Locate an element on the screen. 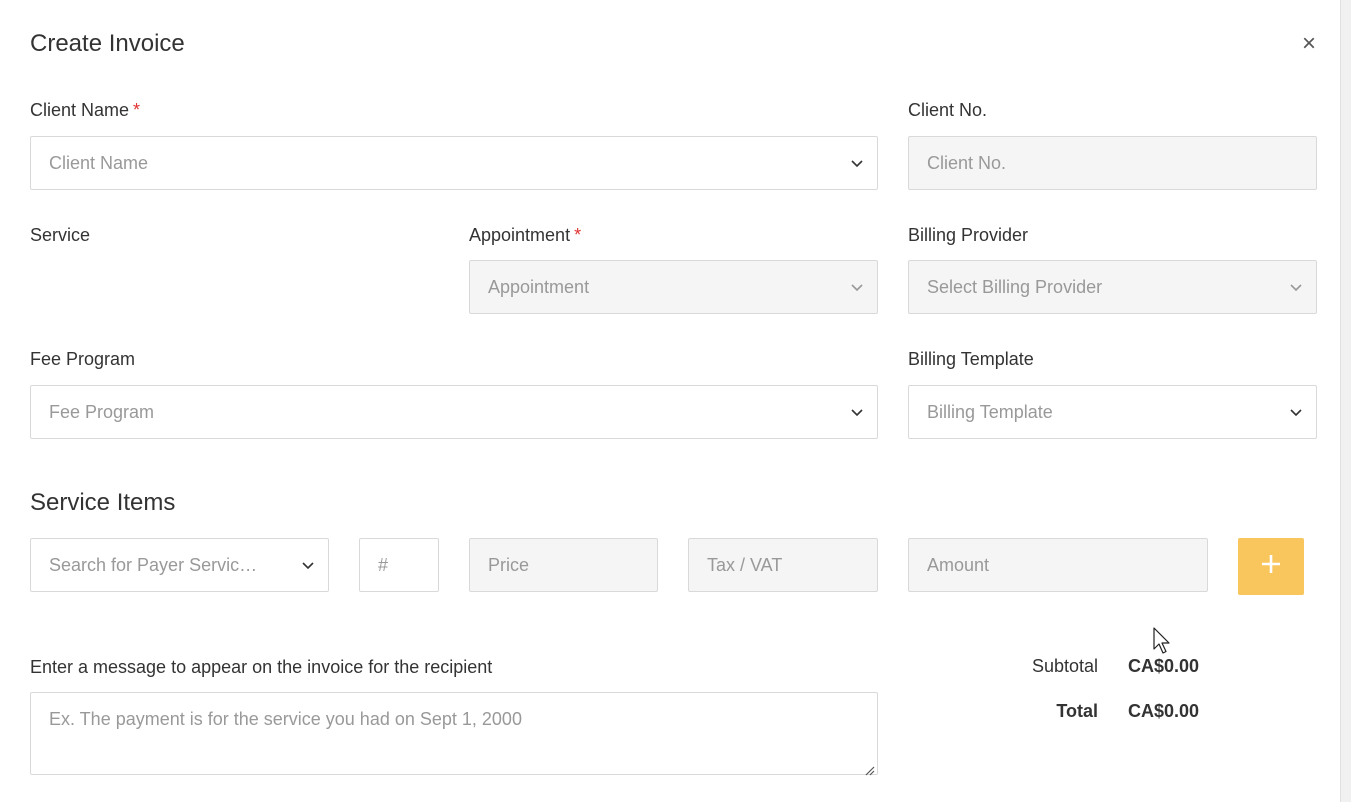 The width and height of the screenshot is (1351, 802). plus-icon is located at coordinates (1271, 566).